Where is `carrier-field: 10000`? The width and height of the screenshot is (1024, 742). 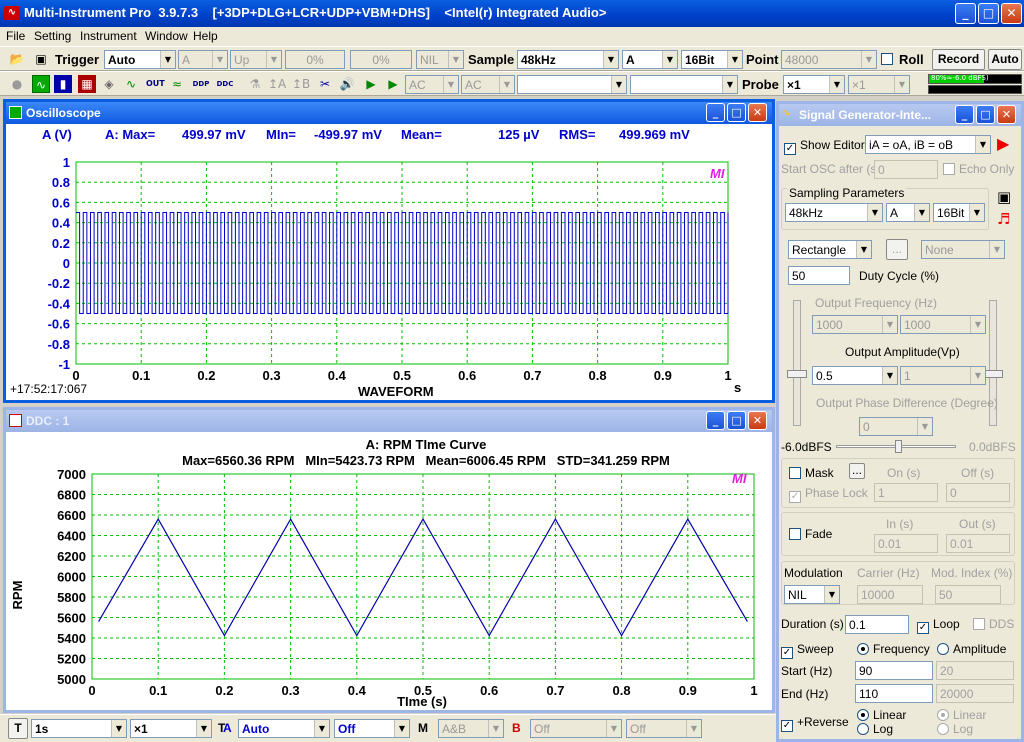 carrier-field: 10000 is located at coordinates (890, 594).